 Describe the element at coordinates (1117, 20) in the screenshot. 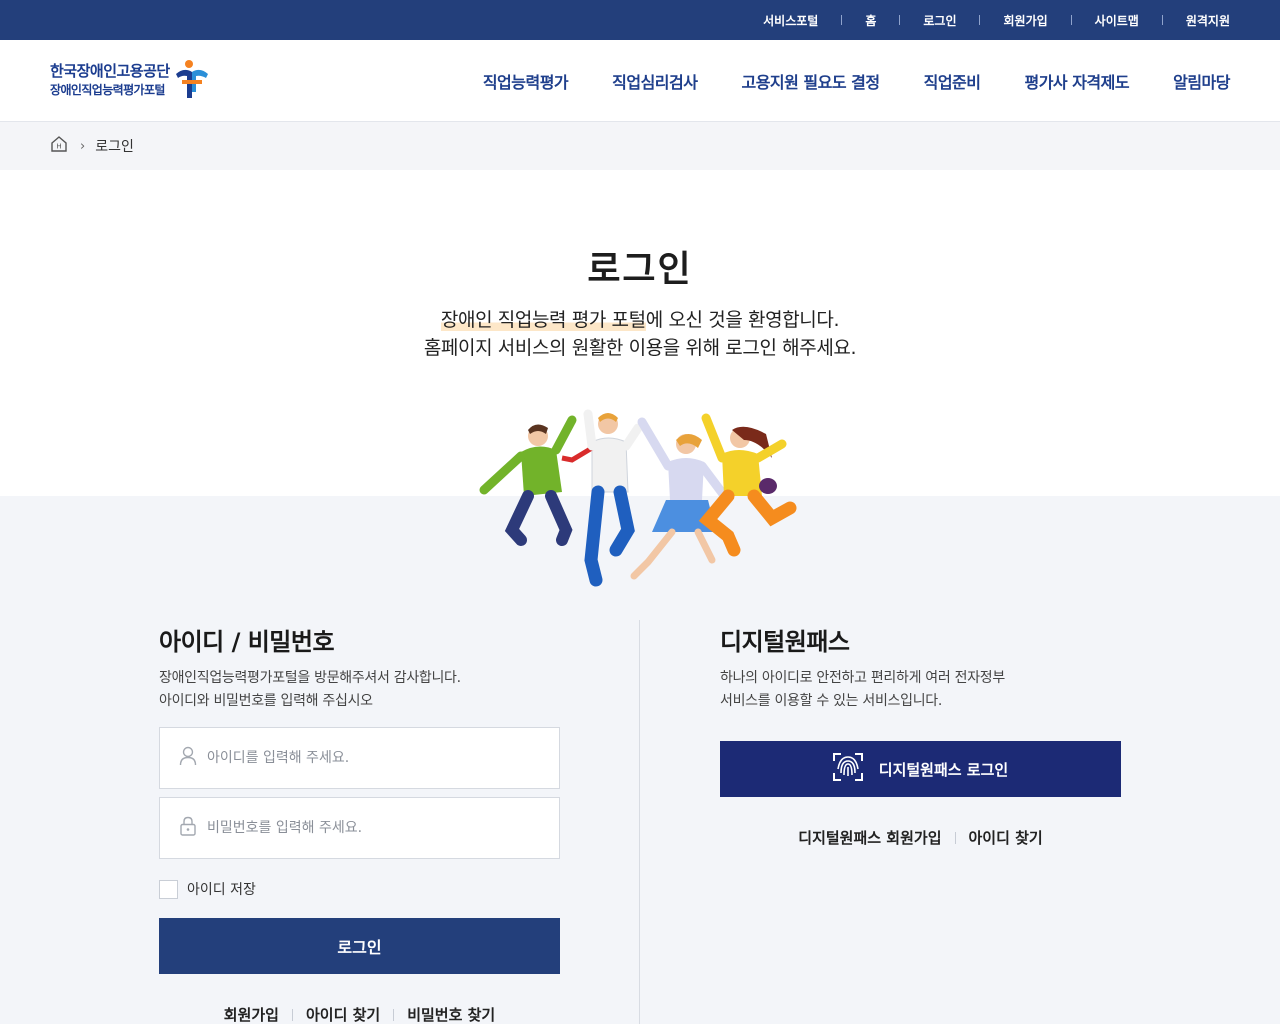

I see `util-sitemap: 사이트맵` at that location.